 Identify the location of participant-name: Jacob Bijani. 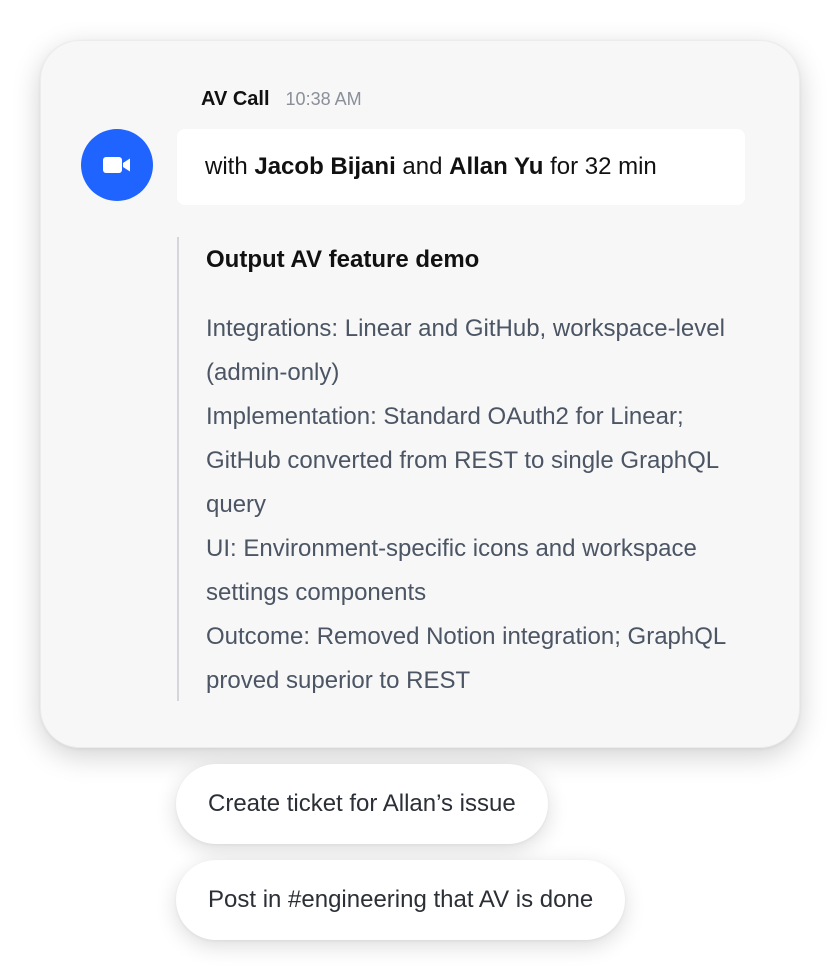
(325, 166).